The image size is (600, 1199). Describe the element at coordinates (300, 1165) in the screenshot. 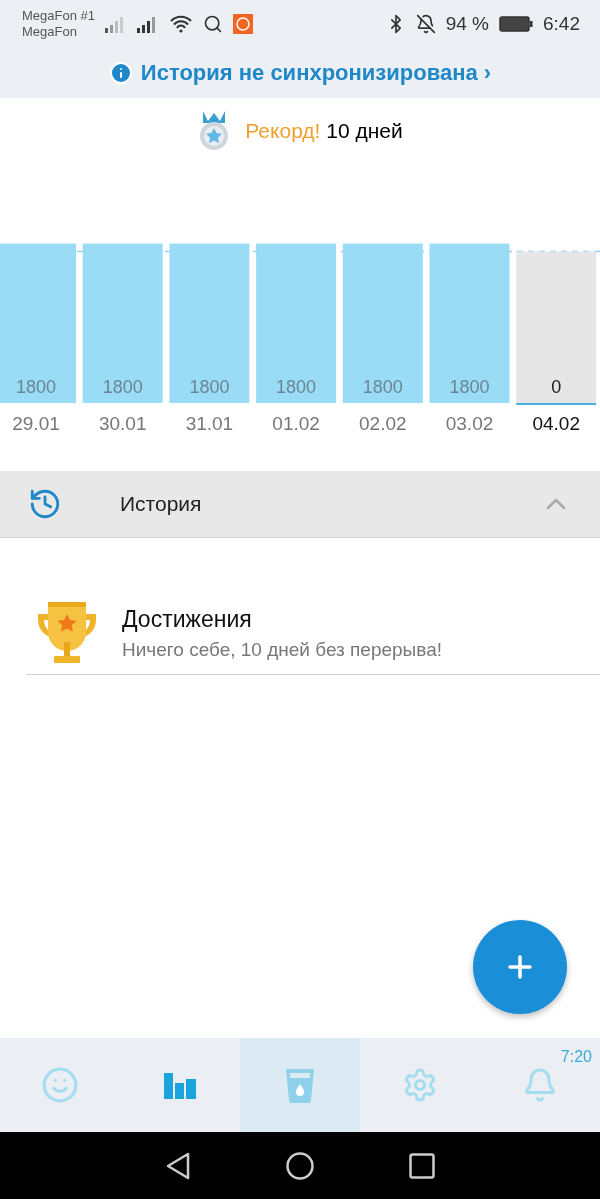

I see `home-icon` at that location.